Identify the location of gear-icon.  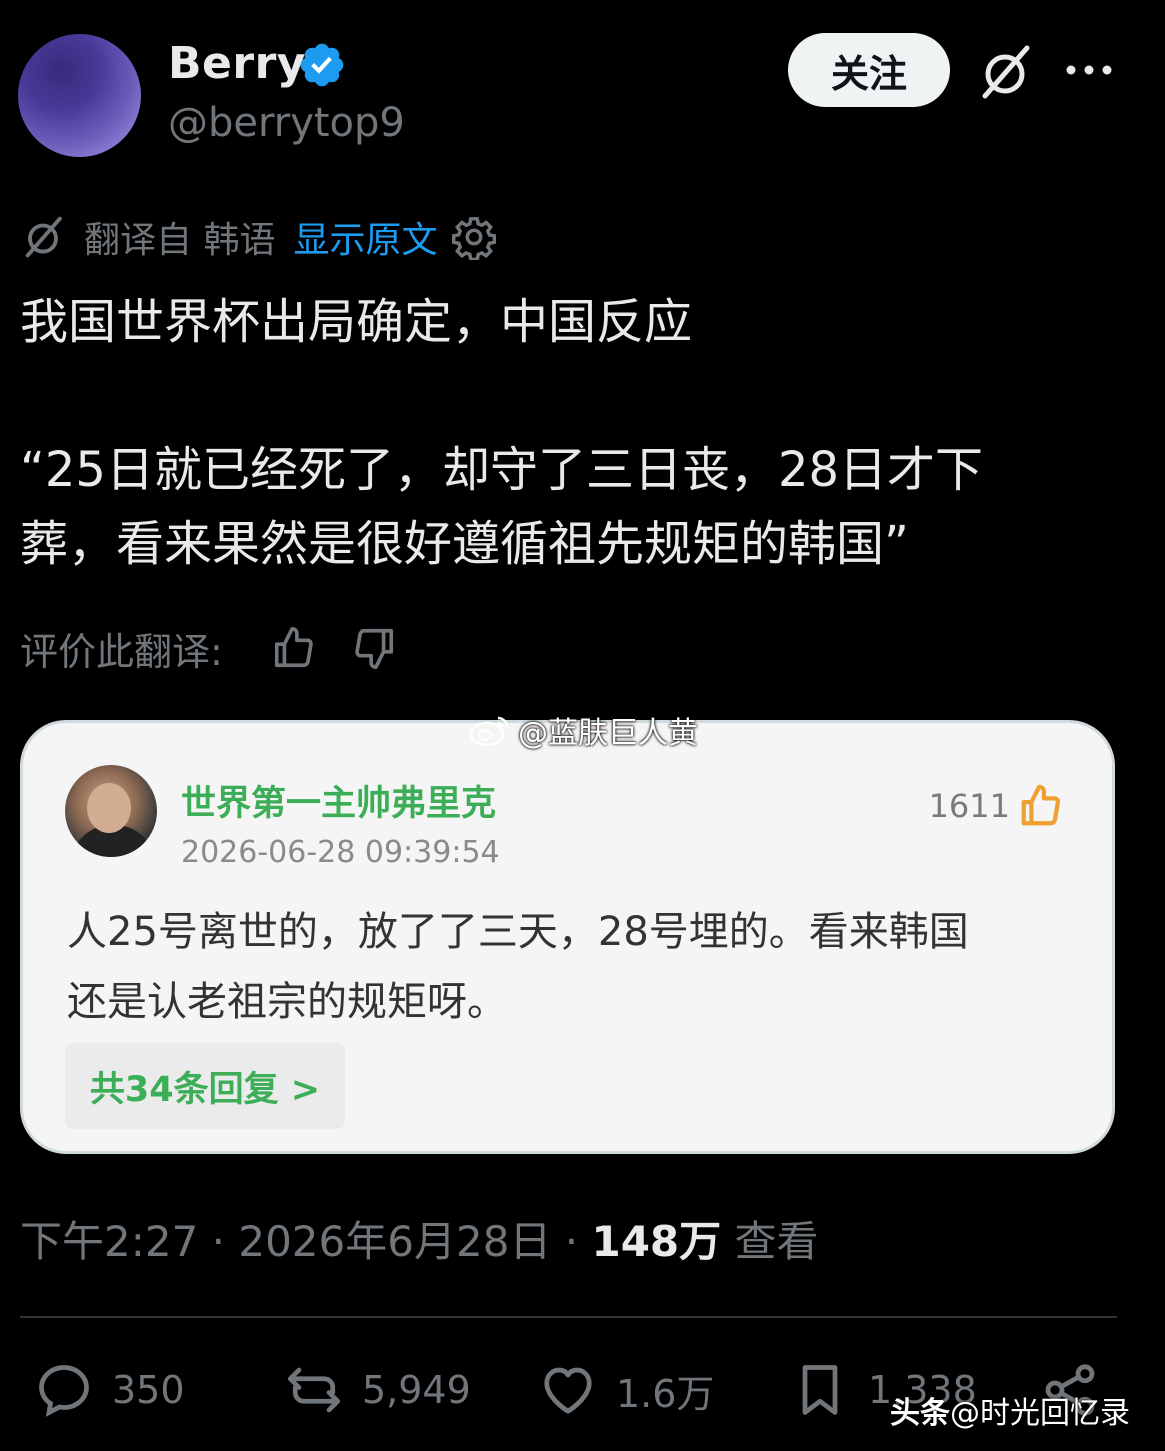
(474, 237).